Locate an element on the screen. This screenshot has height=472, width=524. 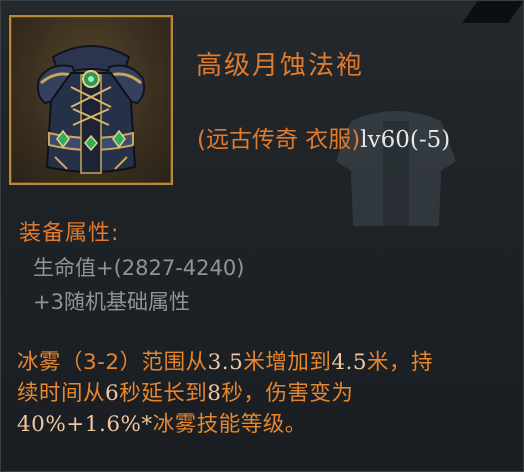
item-name: 高级月蚀法袍 is located at coordinates (280, 66).